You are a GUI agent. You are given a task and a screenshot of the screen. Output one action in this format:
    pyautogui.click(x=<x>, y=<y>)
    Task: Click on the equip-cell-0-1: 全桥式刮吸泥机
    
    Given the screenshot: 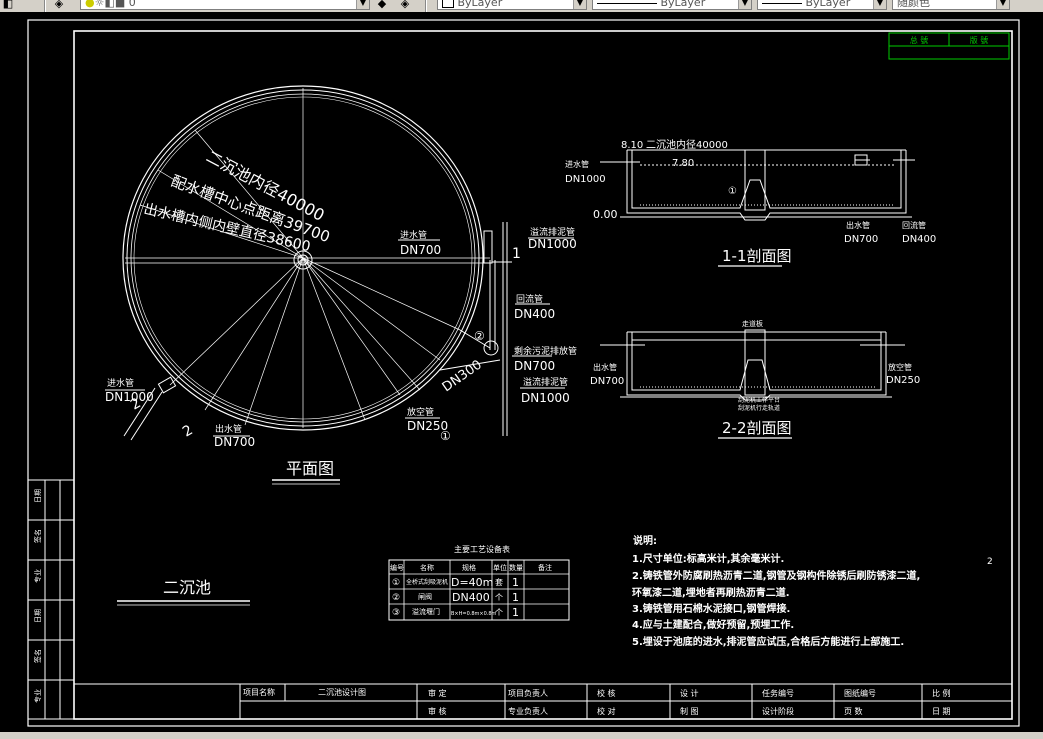 What is the action you would take?
    pyautogui.click(x=427, y=582)
    